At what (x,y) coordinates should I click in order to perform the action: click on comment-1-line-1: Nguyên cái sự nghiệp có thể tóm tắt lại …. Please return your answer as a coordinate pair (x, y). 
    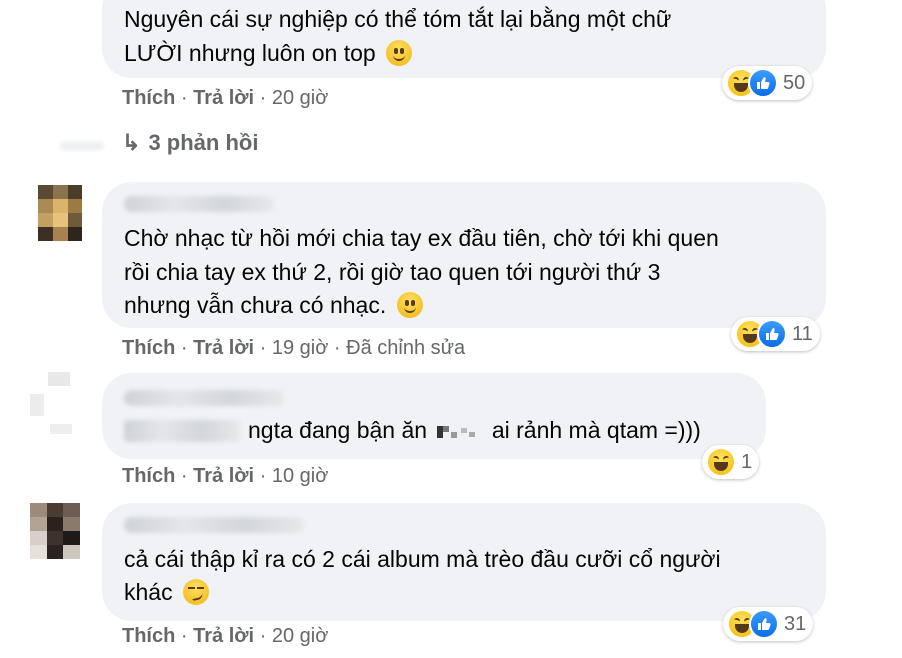
    Looking at the image, I should click on (398, 19).